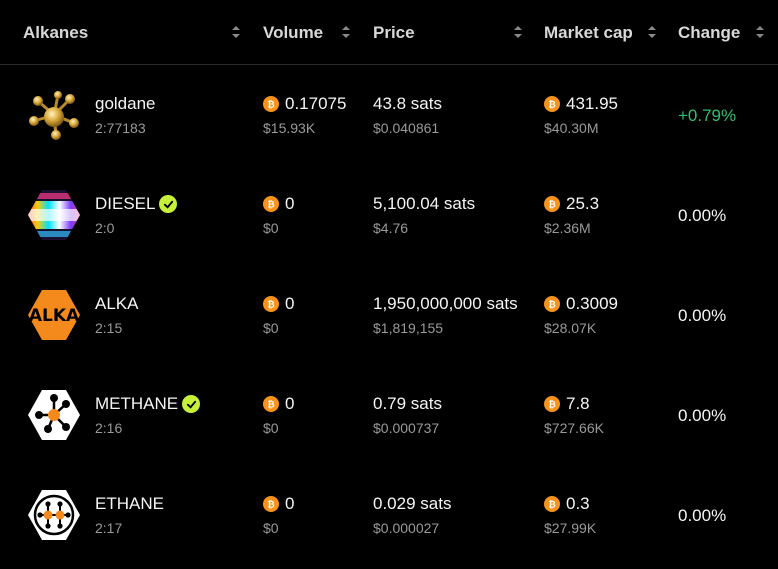 This screenshot has height=569, width=778. Describe the element at coordinates (424, 203) in the screenshot. I see `price-value: 5,100.04 sats` at that location.